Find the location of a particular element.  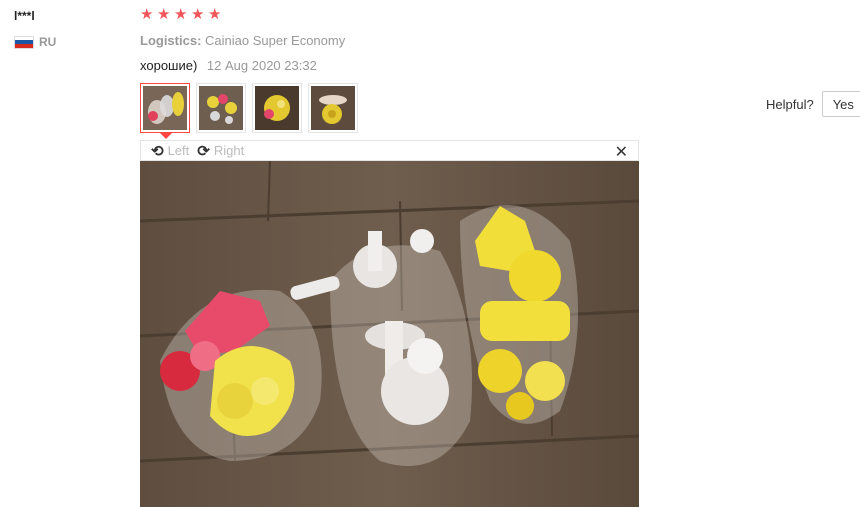

russia-flag-icon is located at coordinates (24, 42).